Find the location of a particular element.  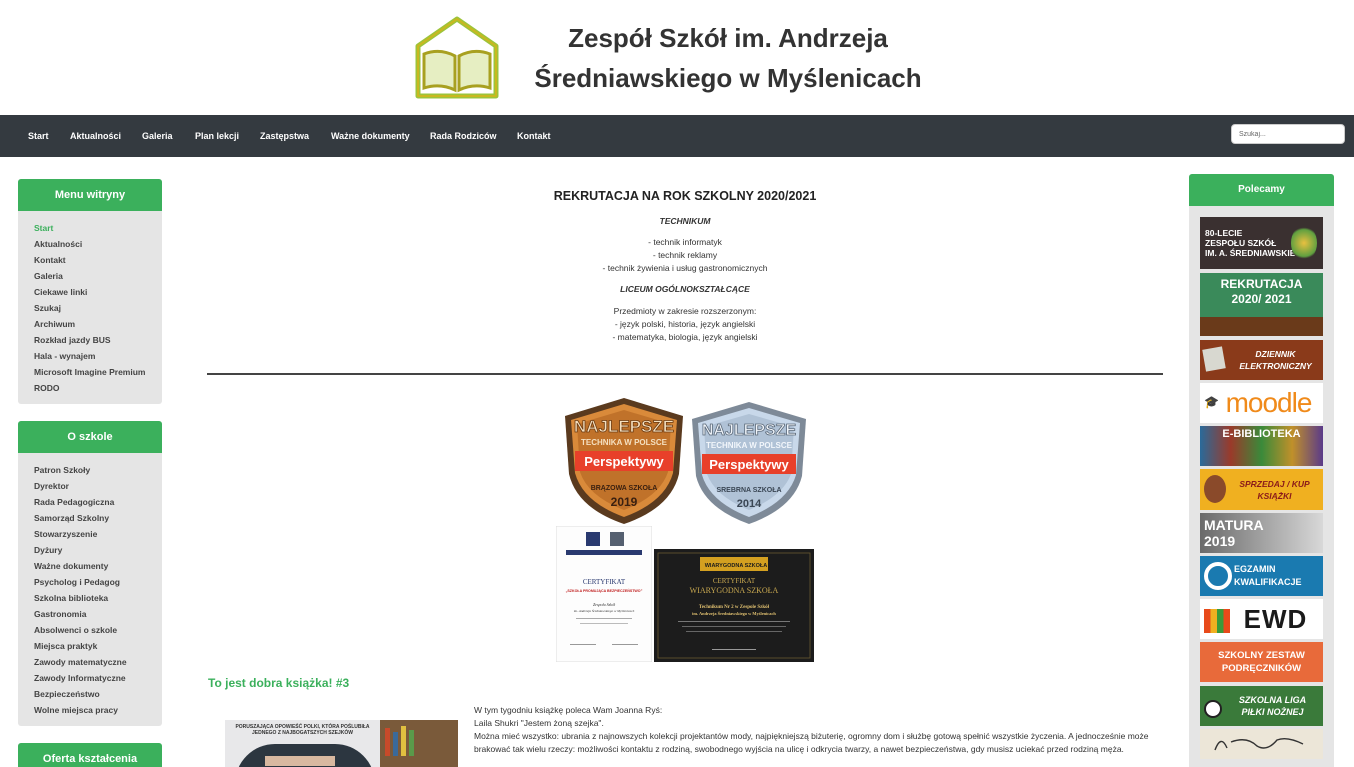

banner-zestaw: SZKOLNY ZESTAW PODRĘCZNIKÓW is located at coordinates (1261, 662).